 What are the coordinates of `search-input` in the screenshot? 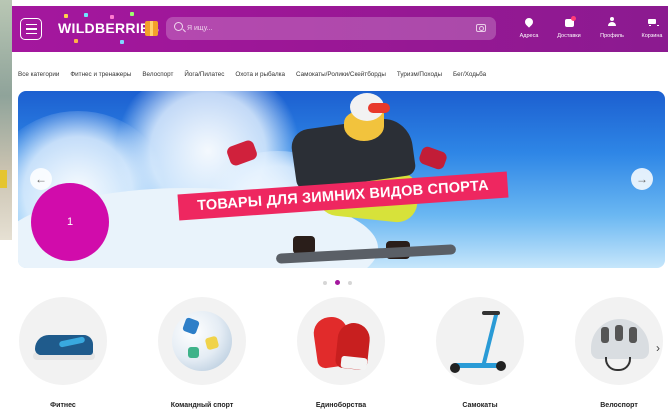 It's located at (327, 28).